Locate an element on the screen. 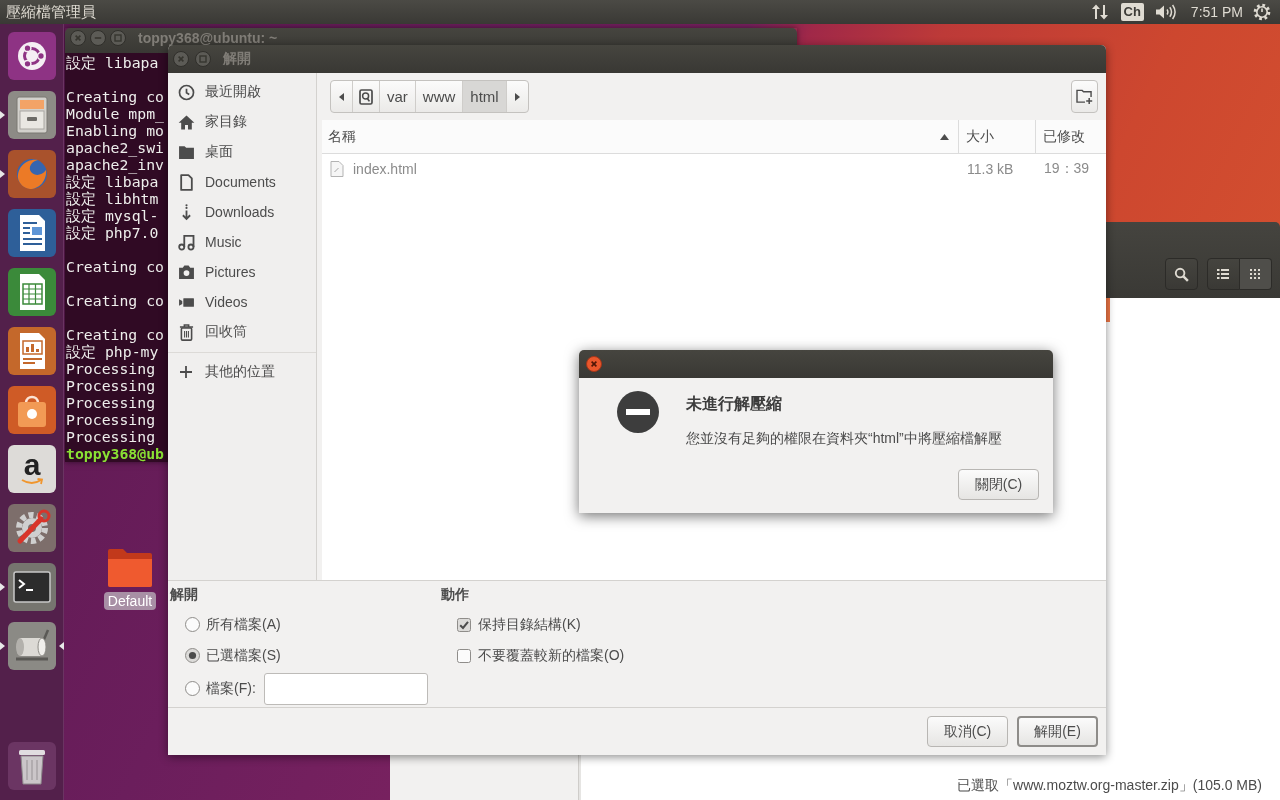 This screenshot has width=1280, height=800. new-folder-button is located at coordinates (1084, 96).